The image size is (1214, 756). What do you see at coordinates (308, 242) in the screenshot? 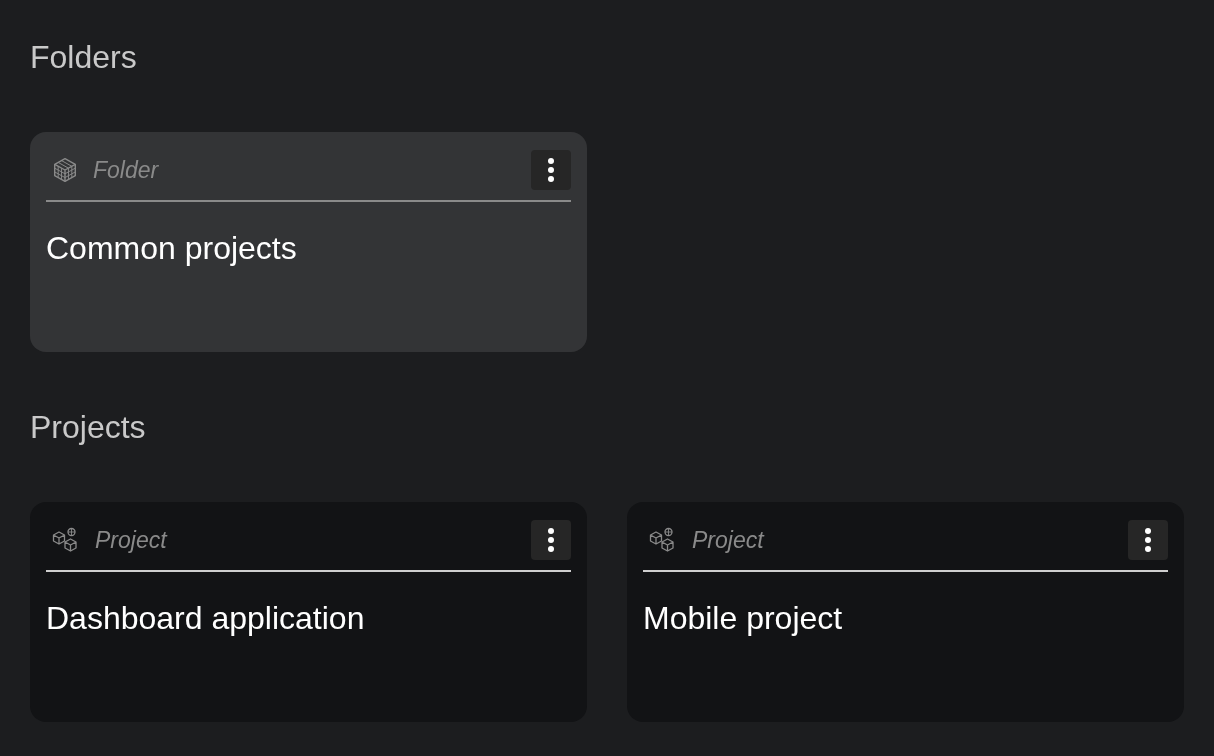
I see `folder-card: Folder Common projects` at bounding box center [308, 242].